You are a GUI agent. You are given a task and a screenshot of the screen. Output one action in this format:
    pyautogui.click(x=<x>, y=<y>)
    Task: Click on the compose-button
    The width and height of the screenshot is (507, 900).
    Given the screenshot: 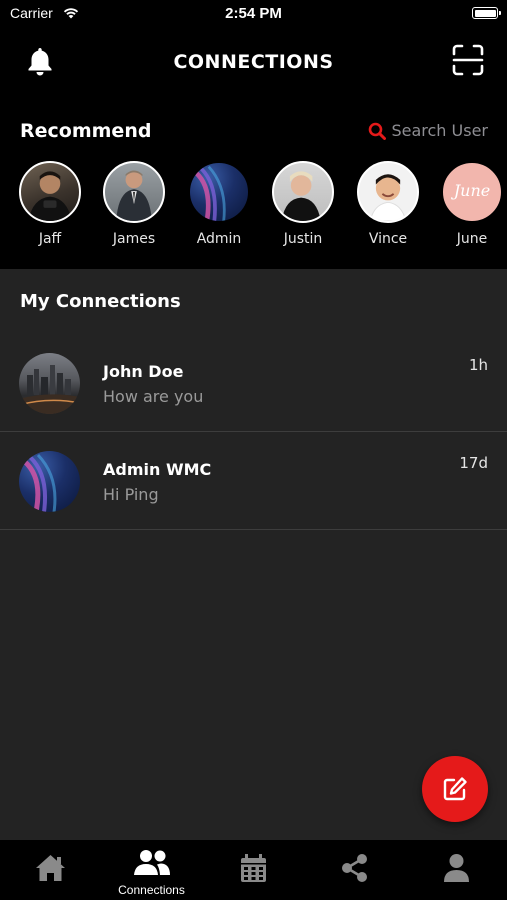 What is the action you would take?
    pyautogui.click(x=455, y=789)
    